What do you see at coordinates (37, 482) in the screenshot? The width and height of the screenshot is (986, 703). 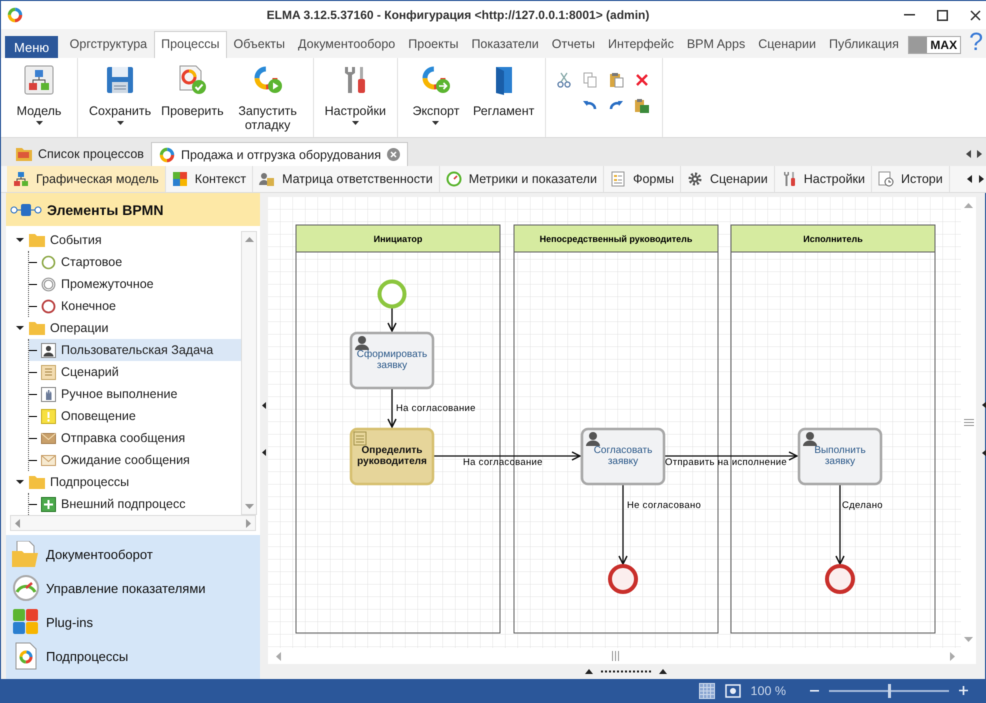 I see `folder-icon` at bounding box center [37, 482].